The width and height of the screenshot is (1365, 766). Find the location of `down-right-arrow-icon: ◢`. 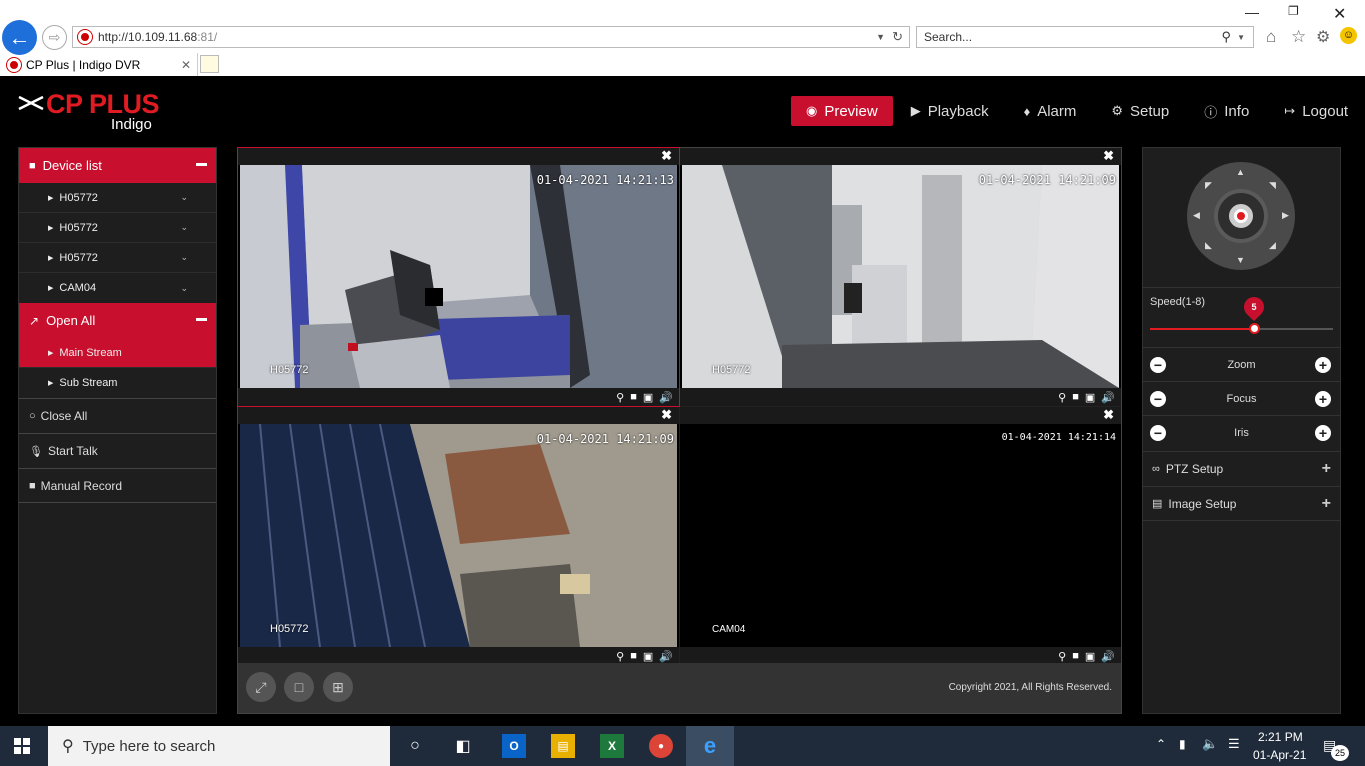

down-right-arrow-icon: ◢ is located at coordinates (1272, 245).